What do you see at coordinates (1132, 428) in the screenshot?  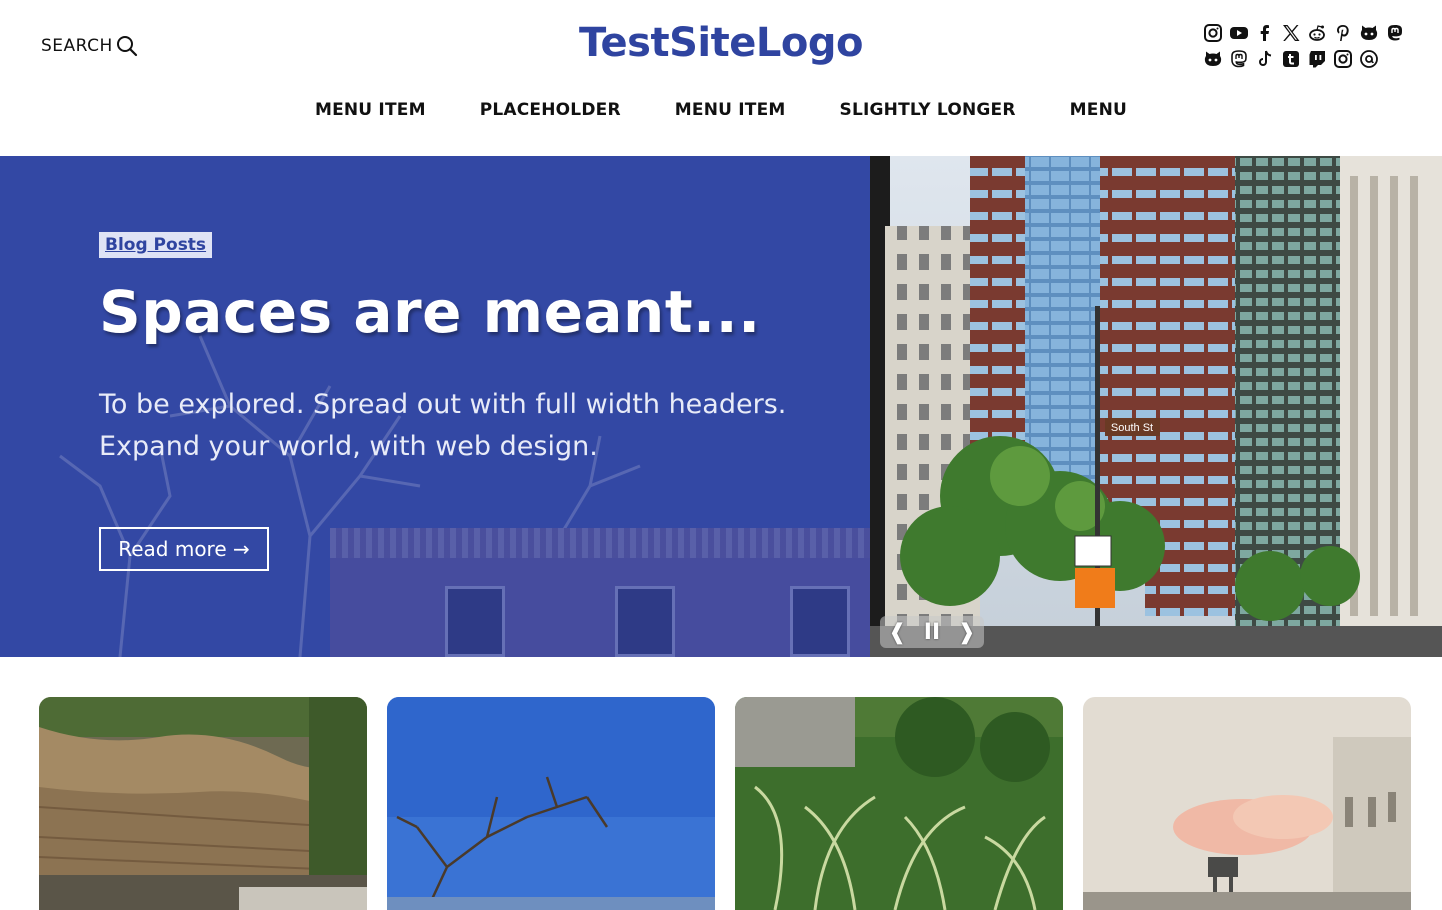 I see `street-sign: South St` at bounding box center [1132, 428].